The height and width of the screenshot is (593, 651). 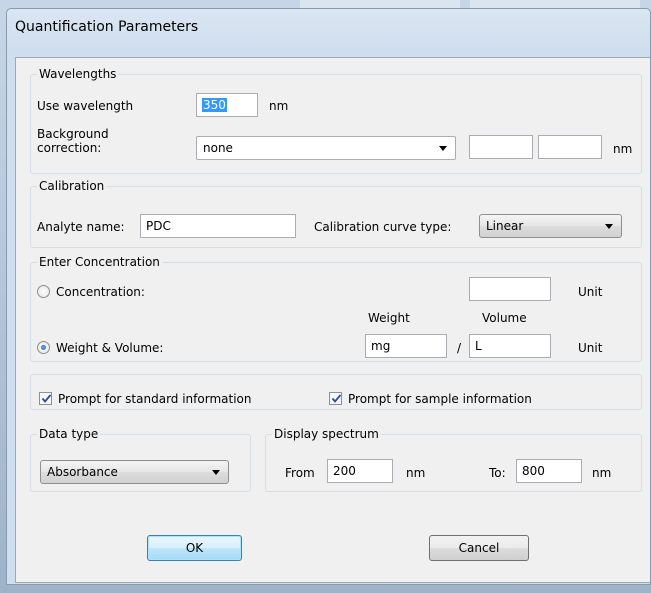 I want to click on from-unit: nm, so click(x=416, y=473).